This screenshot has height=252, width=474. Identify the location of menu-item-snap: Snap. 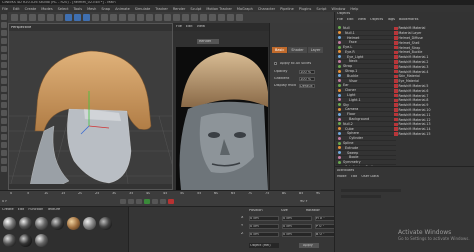
(105, 9).